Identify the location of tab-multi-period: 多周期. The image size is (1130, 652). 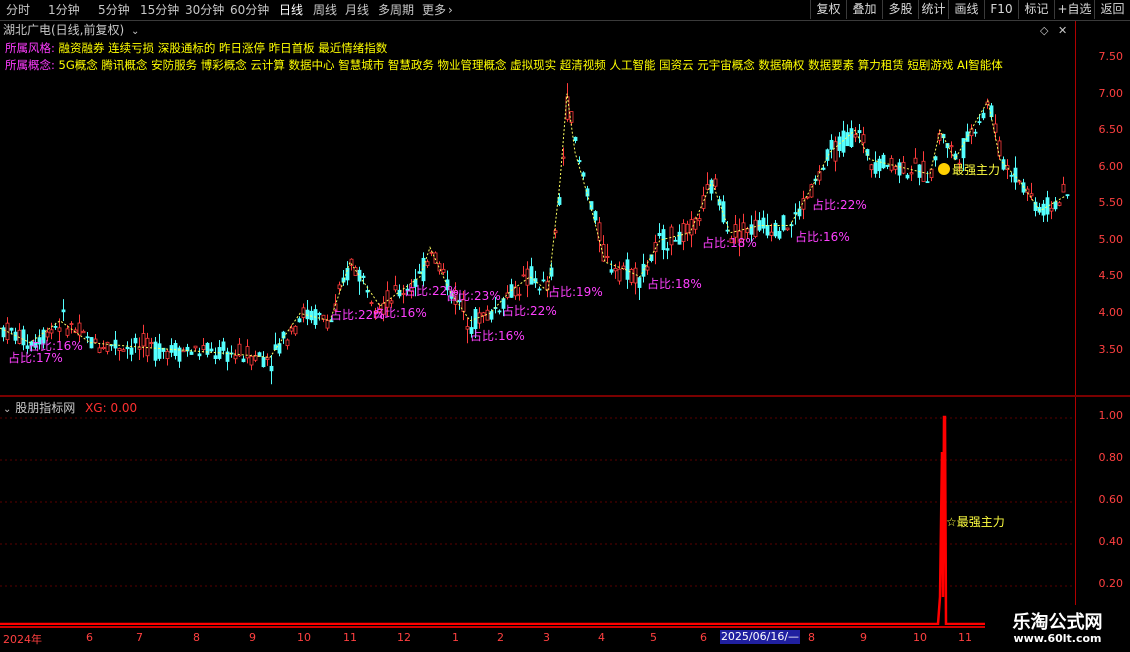
(396, 10).